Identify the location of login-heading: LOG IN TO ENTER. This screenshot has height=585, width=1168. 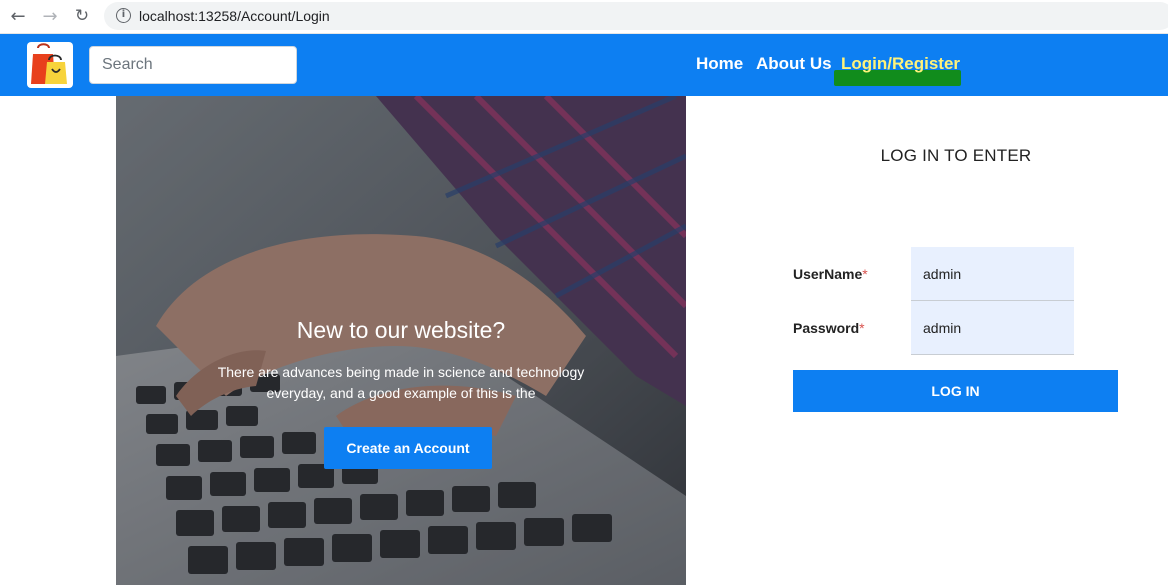
(956, 155).